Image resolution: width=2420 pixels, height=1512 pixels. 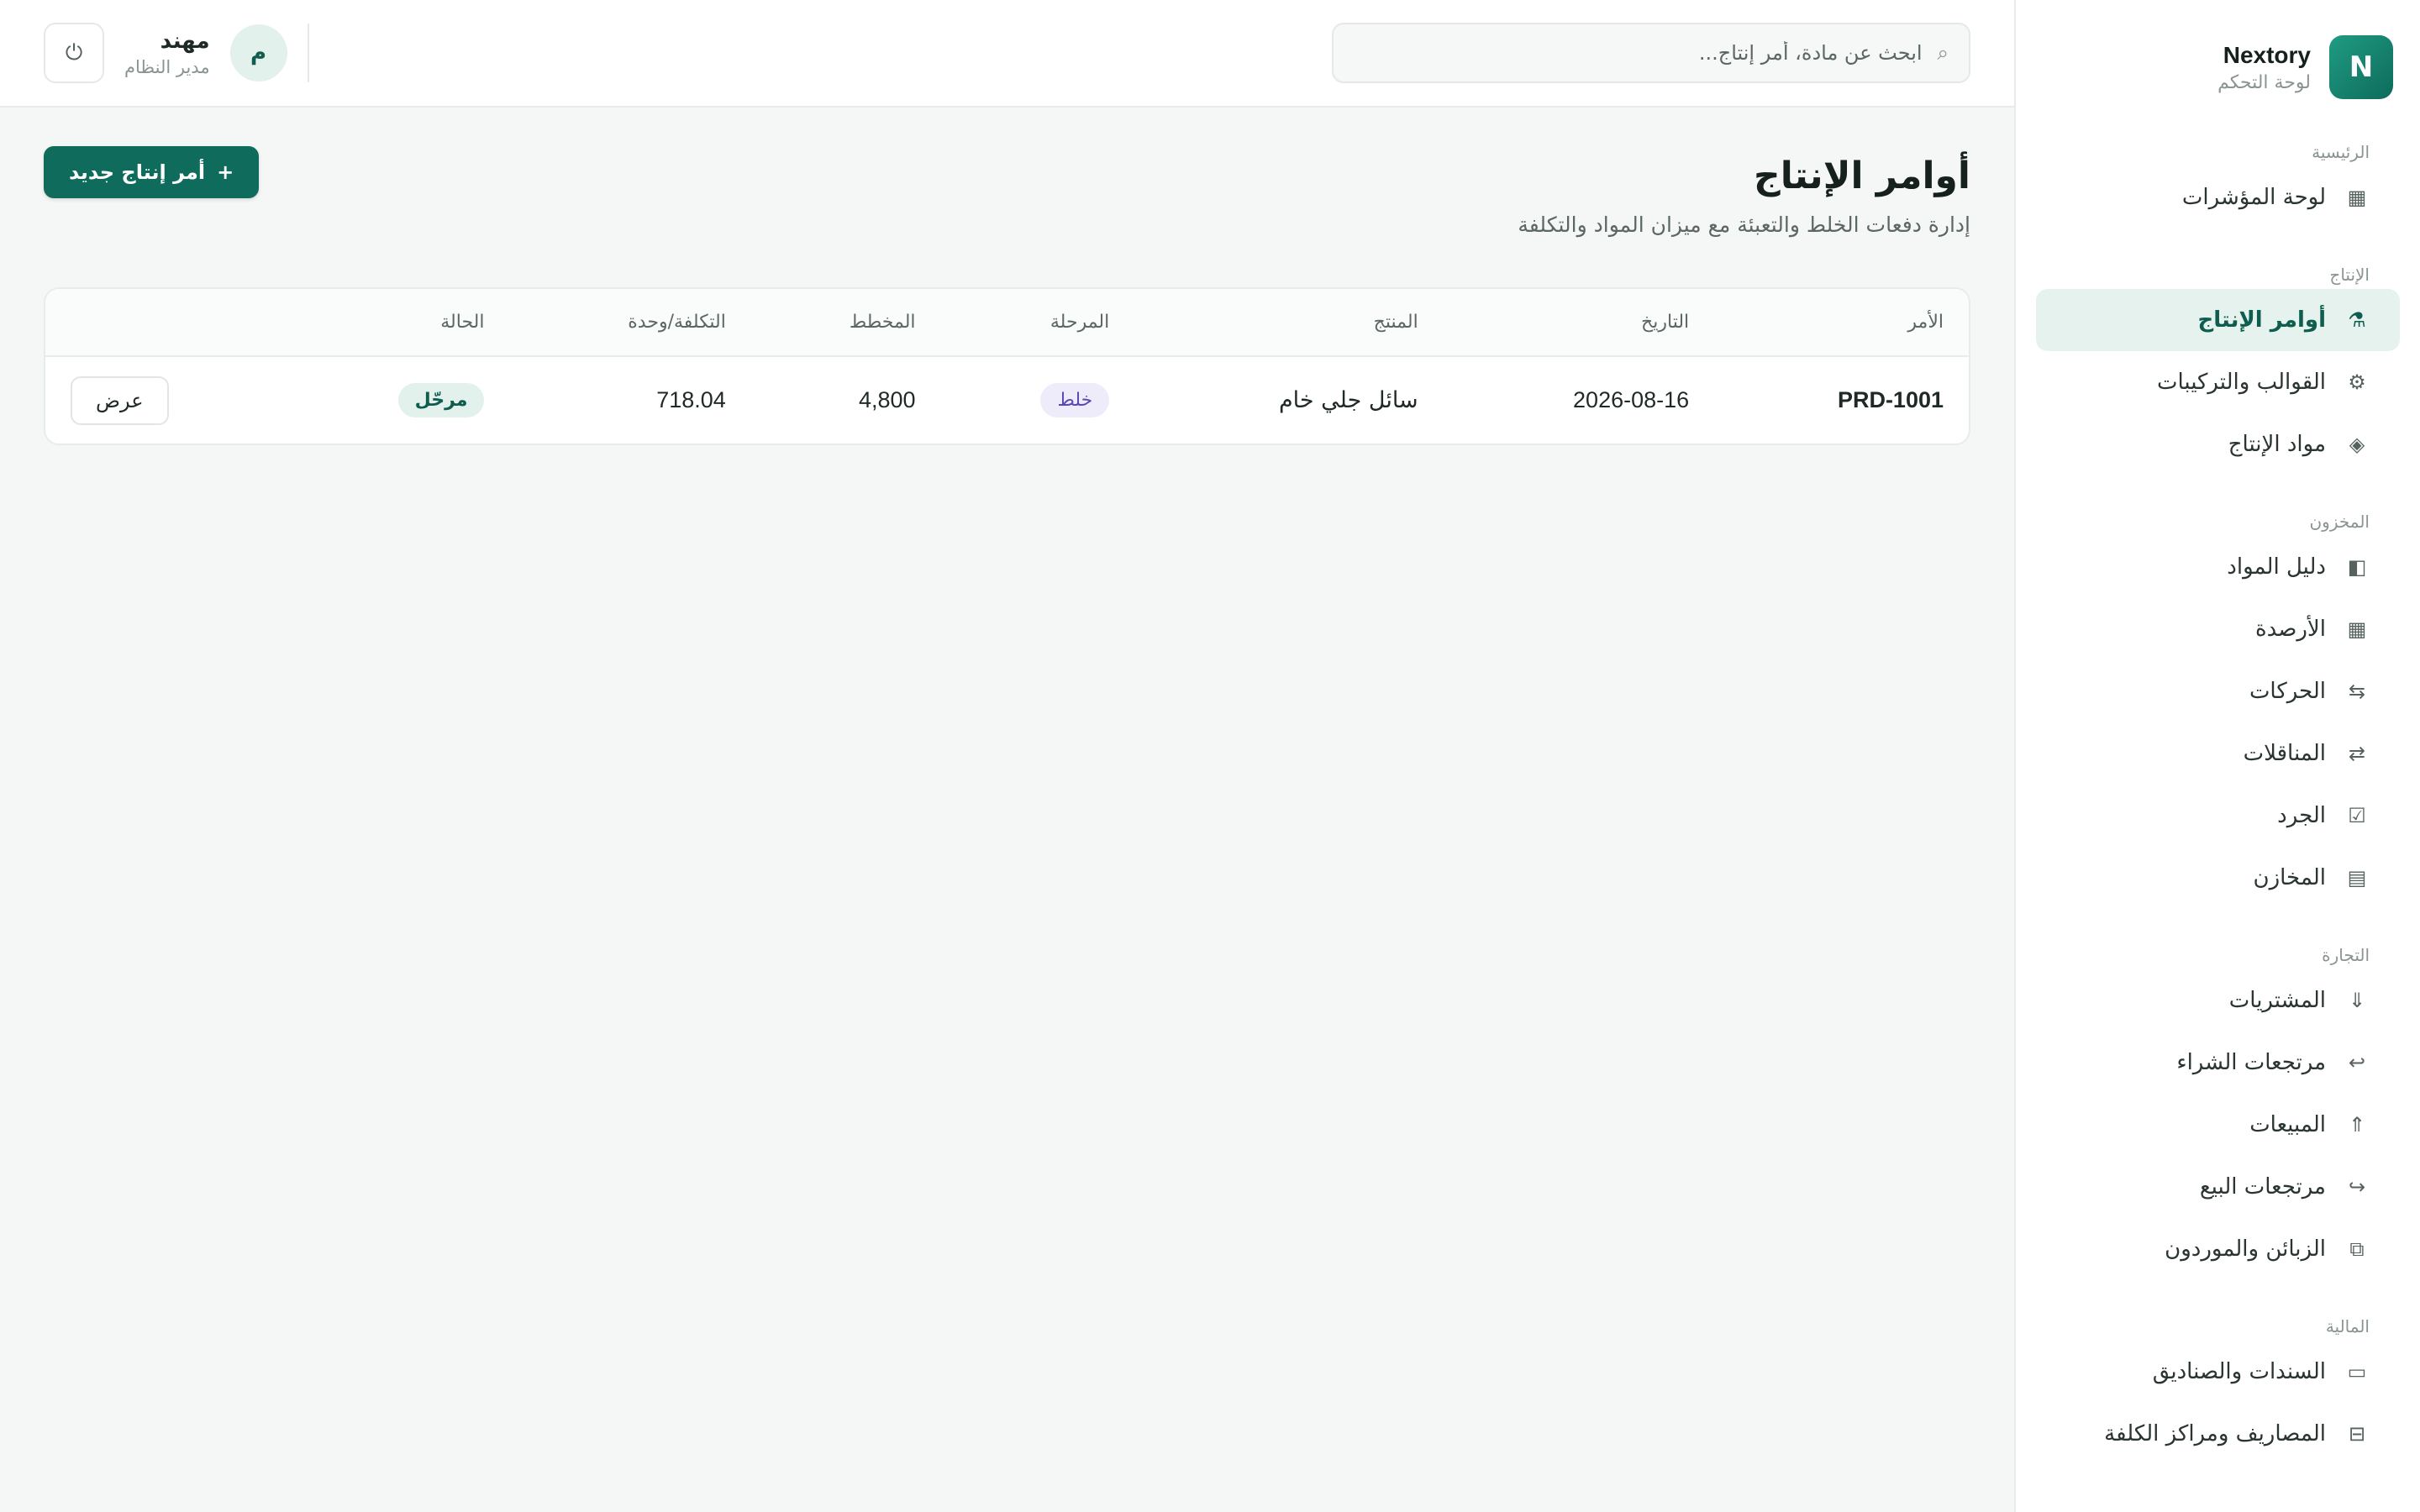 I want to click on page-title: أوامر الإنتاج, so click(x=1862, y=176).